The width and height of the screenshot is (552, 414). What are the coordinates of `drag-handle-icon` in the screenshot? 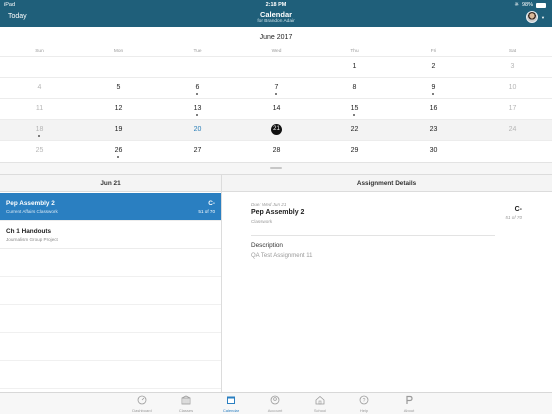 It's located at (276, 168).